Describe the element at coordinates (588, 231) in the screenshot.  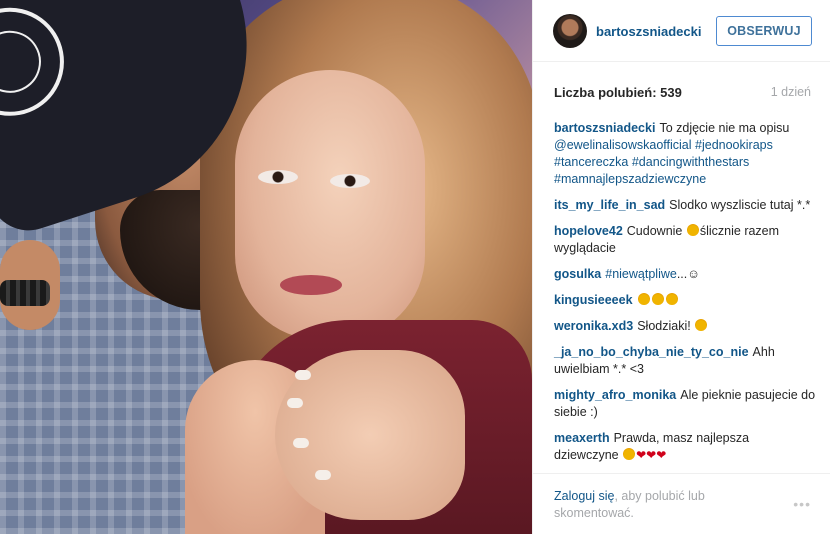
I see `comment-username: hopelove42` at that location.